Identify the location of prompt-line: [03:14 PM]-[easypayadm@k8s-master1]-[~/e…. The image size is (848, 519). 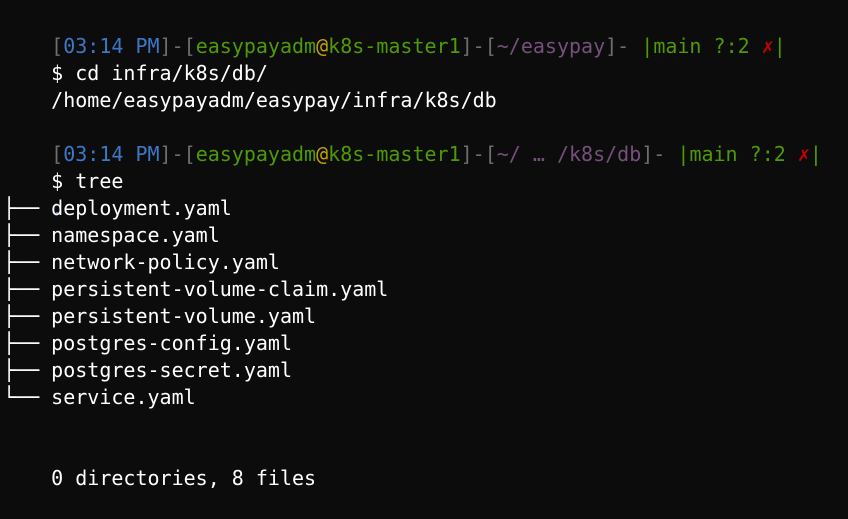
(425, 32).